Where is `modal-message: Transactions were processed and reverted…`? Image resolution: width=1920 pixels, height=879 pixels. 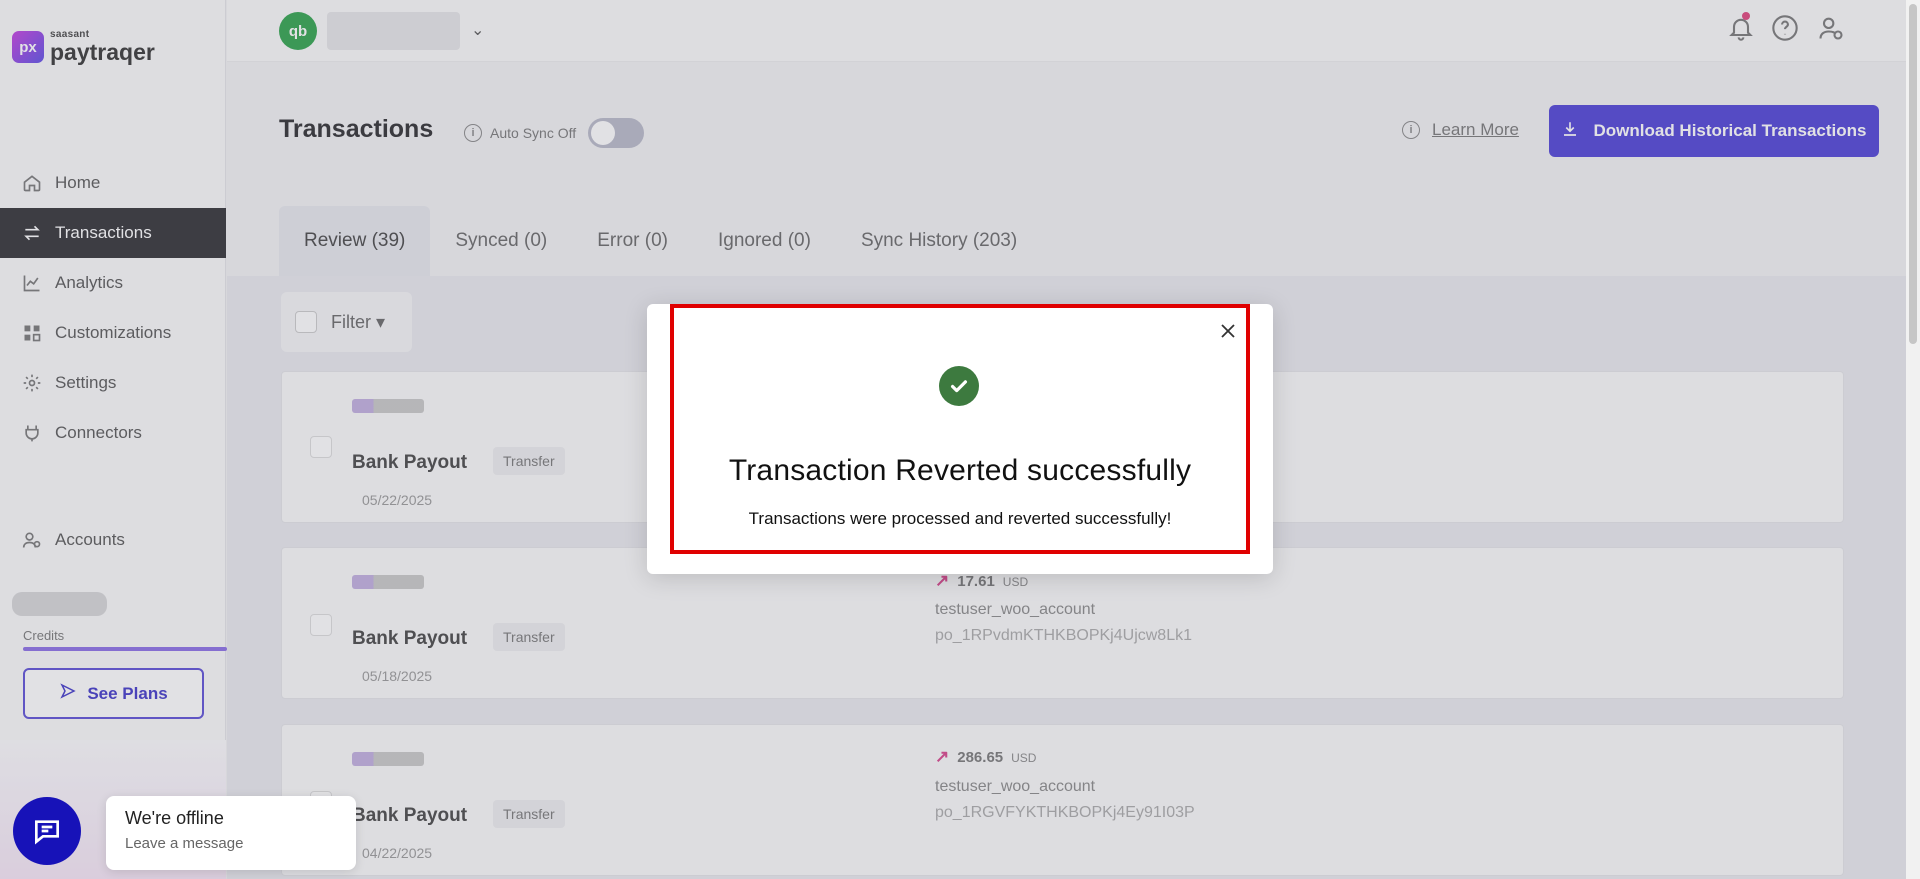 modal-message: Transactions were processed and reverted… is located at coordinates (960, 518).